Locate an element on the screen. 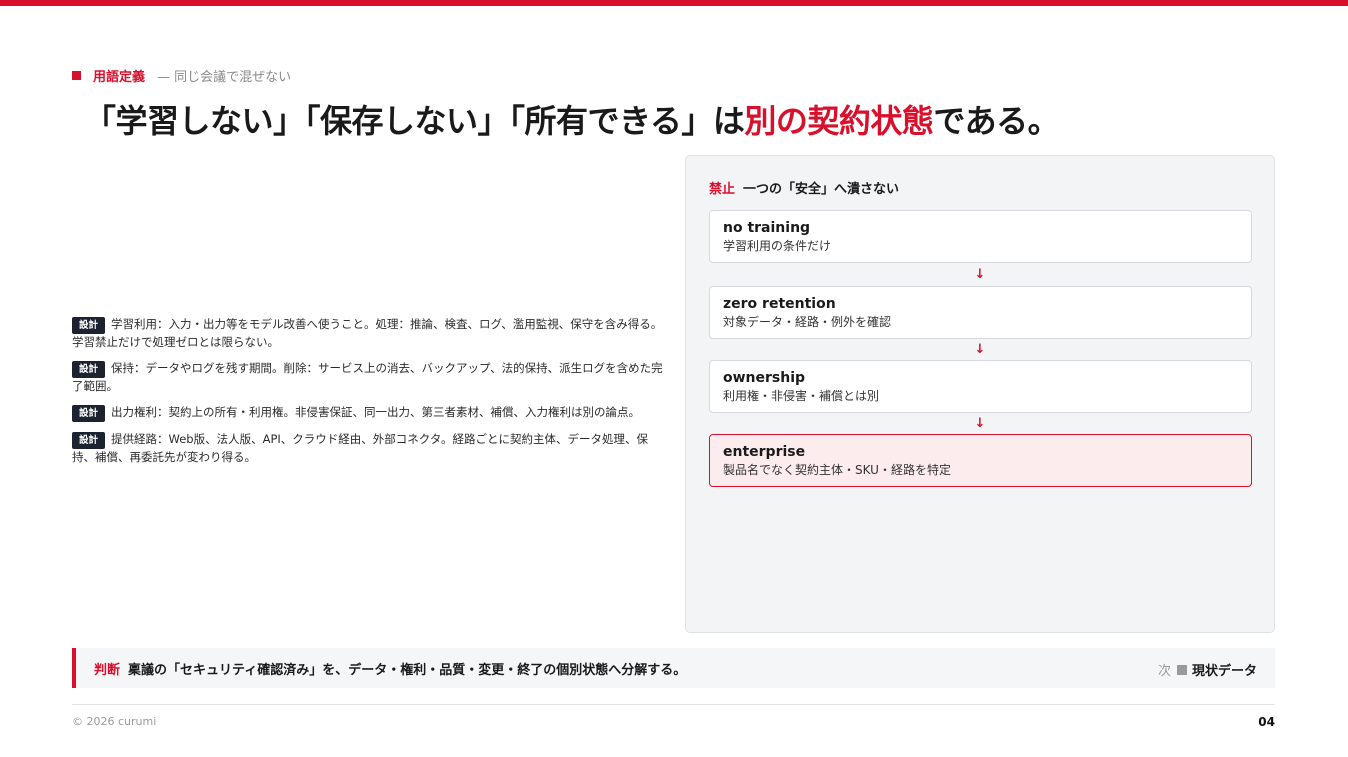  step-title: zero retention is located at coordinates (779, 304).